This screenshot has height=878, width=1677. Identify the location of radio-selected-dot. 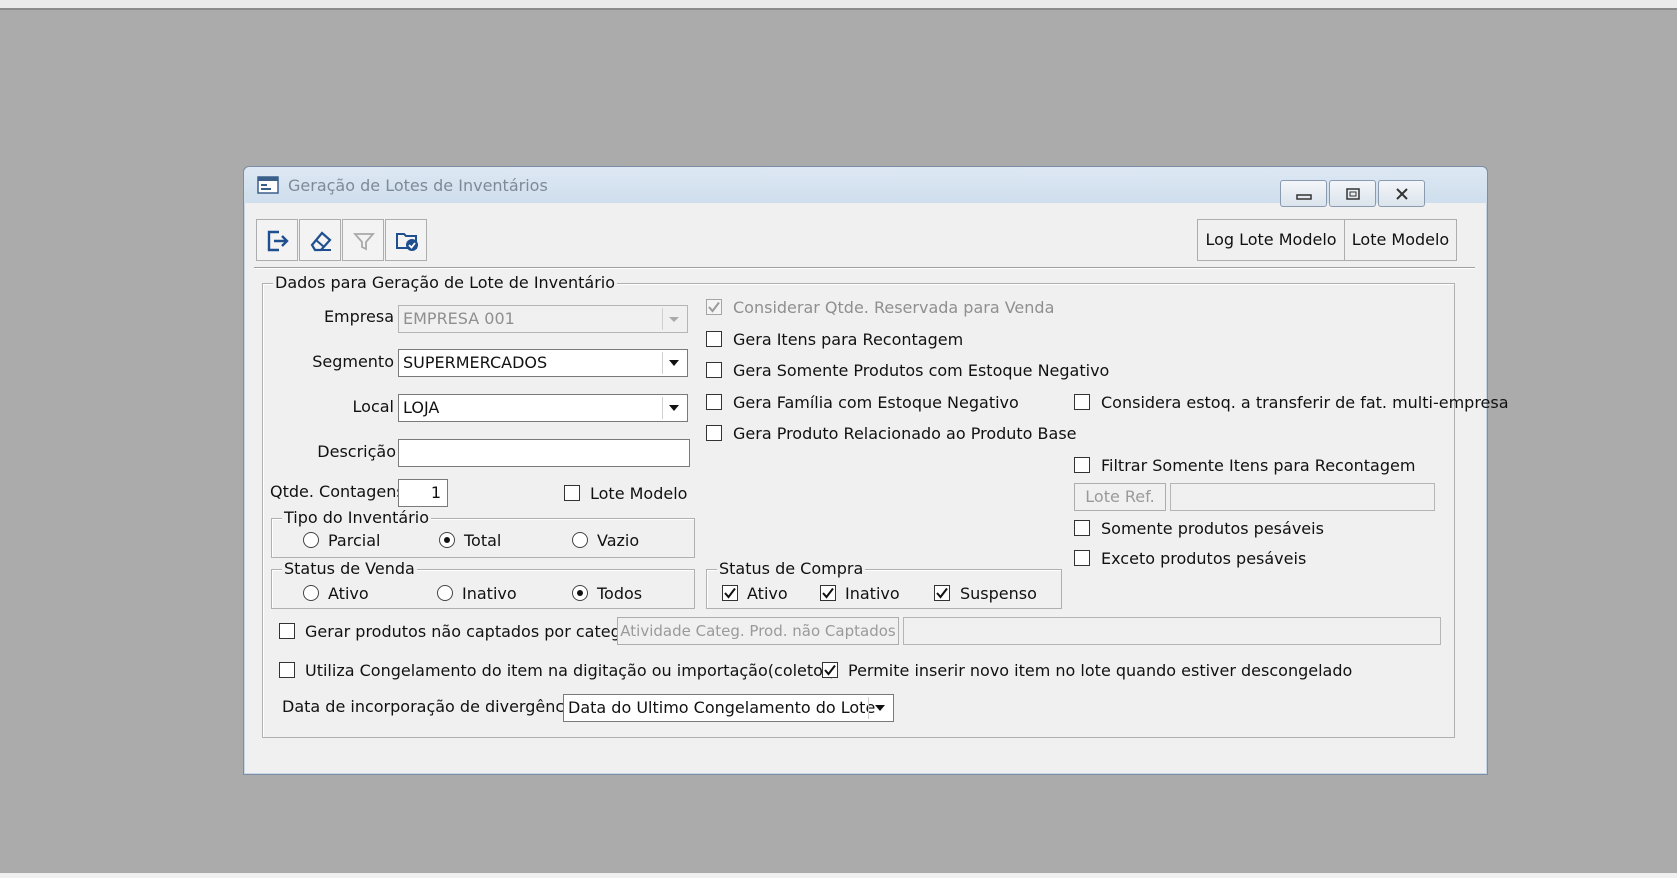
(447, 540).